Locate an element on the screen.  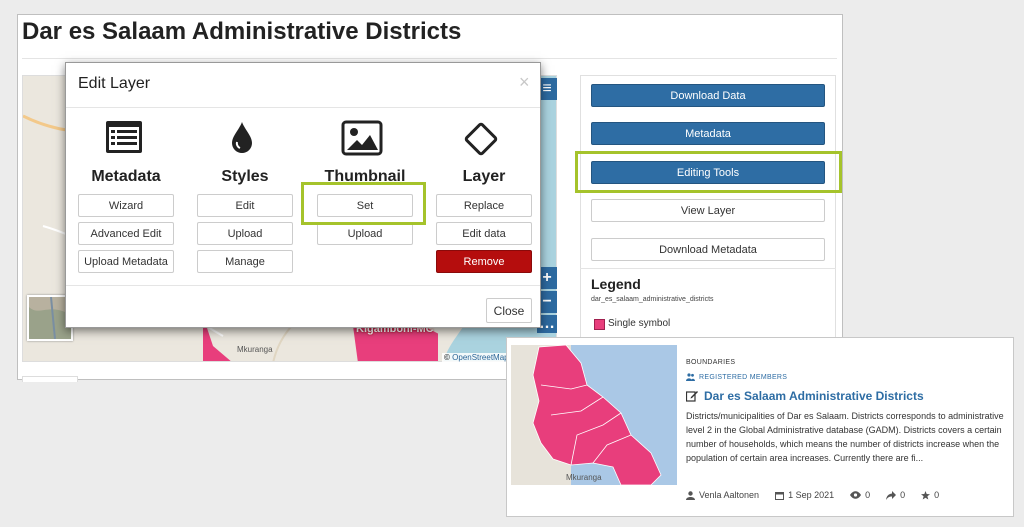
legend-swatch is located at coordinates (599, 324).